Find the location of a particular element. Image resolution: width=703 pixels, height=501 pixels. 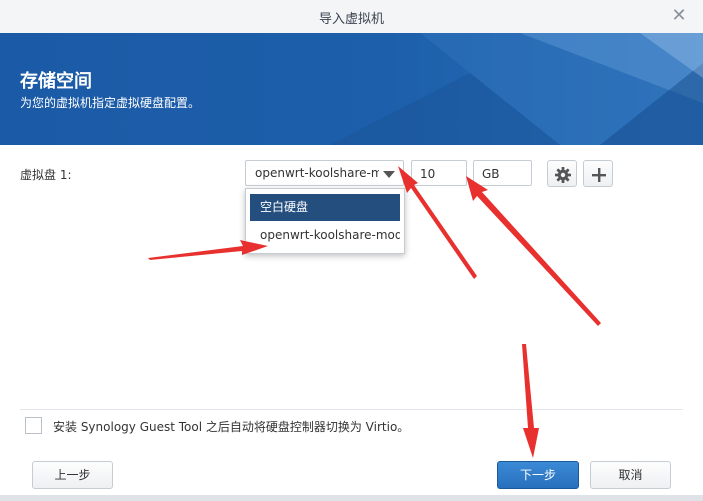

disk-settings-button is located at coordinates (562, 173).